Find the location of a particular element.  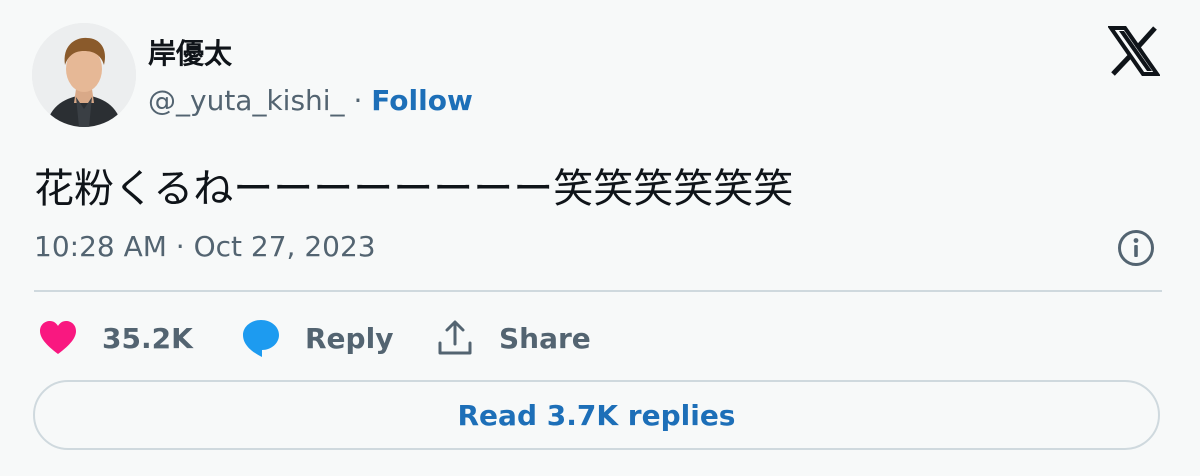

tweet-timestamp: 10:28 AM · Oct 27, 2023 is located at coordinates (205, 246).